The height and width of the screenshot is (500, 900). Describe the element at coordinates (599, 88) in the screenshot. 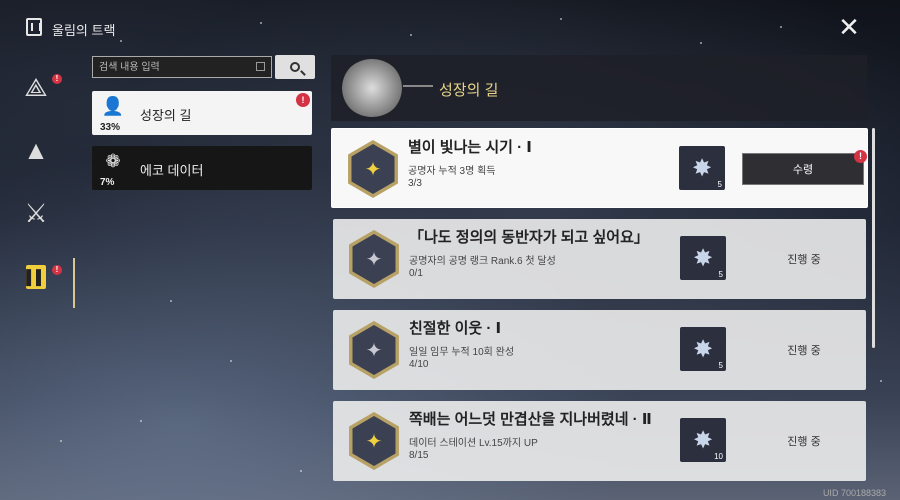

I see `panel-header: 성장의 길` at that location.